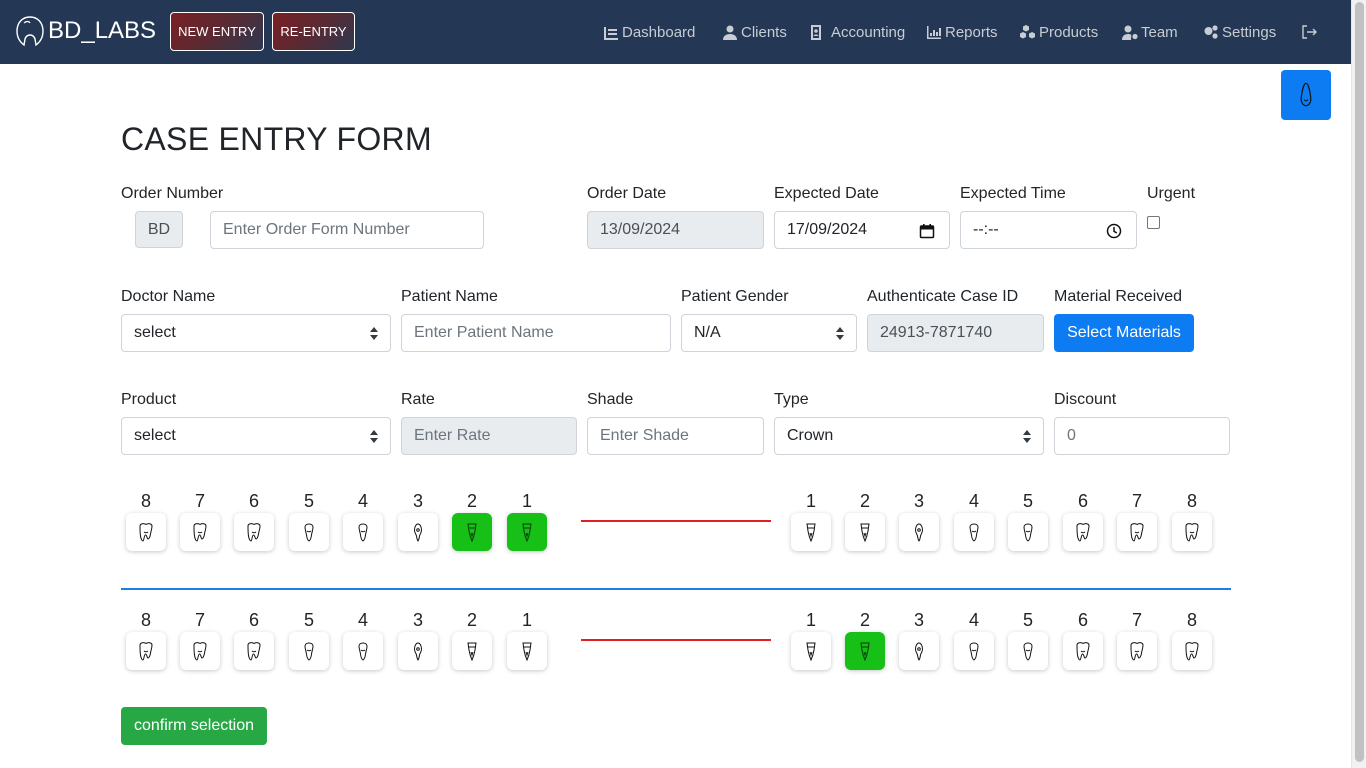 The width and height of the screenshot is (1366, 768). I want to click on tooth-upper-right-1: 1, so click(811, 520).